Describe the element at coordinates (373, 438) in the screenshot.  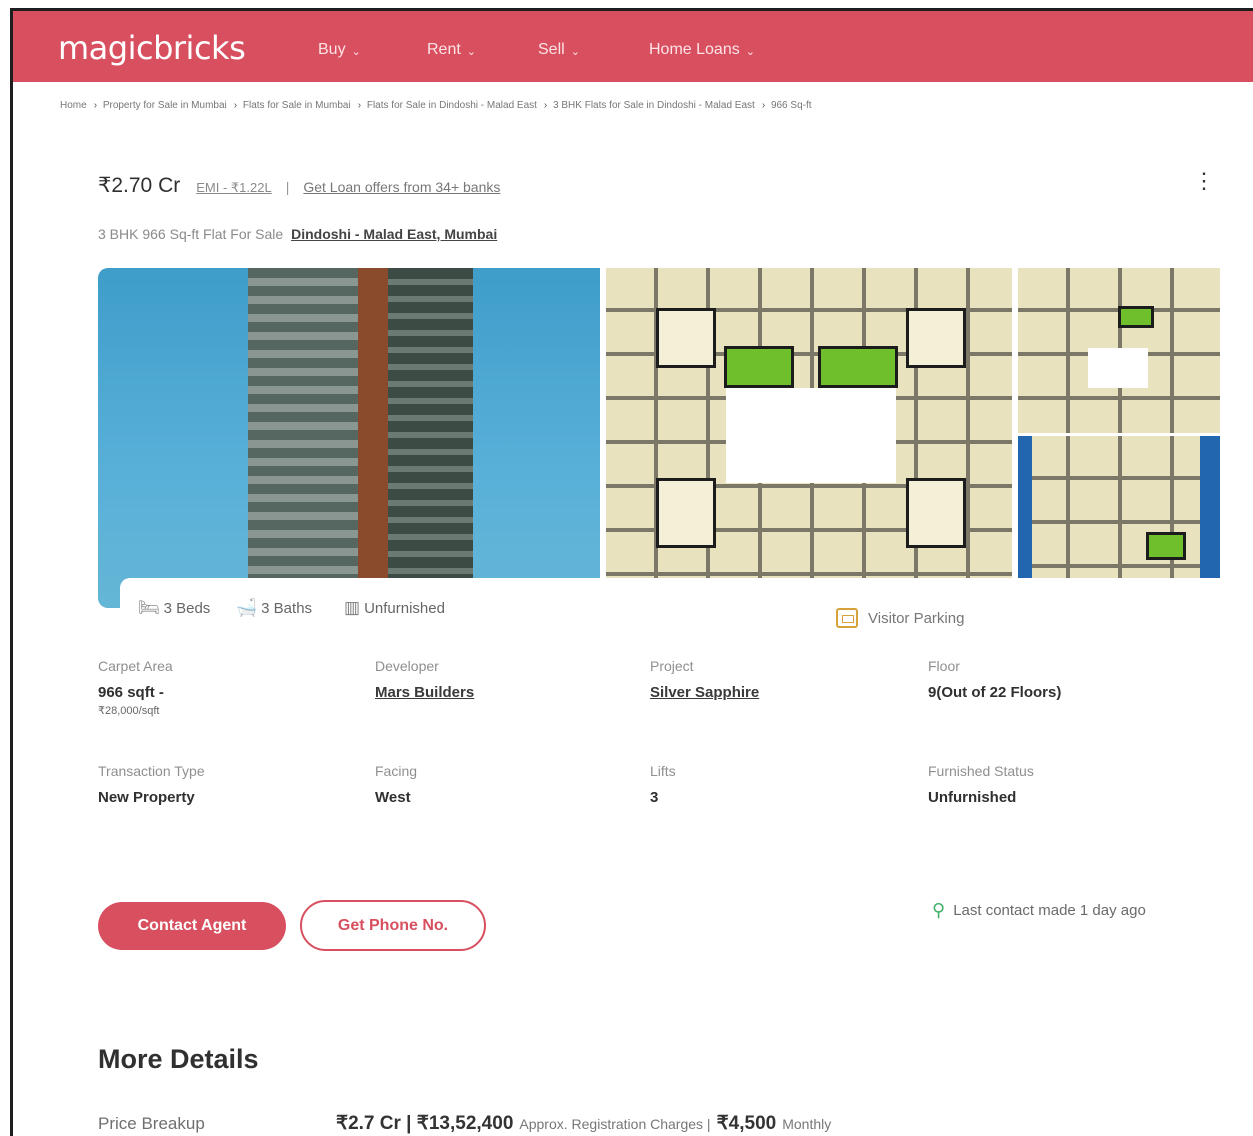
I see `tower-side` at that location.